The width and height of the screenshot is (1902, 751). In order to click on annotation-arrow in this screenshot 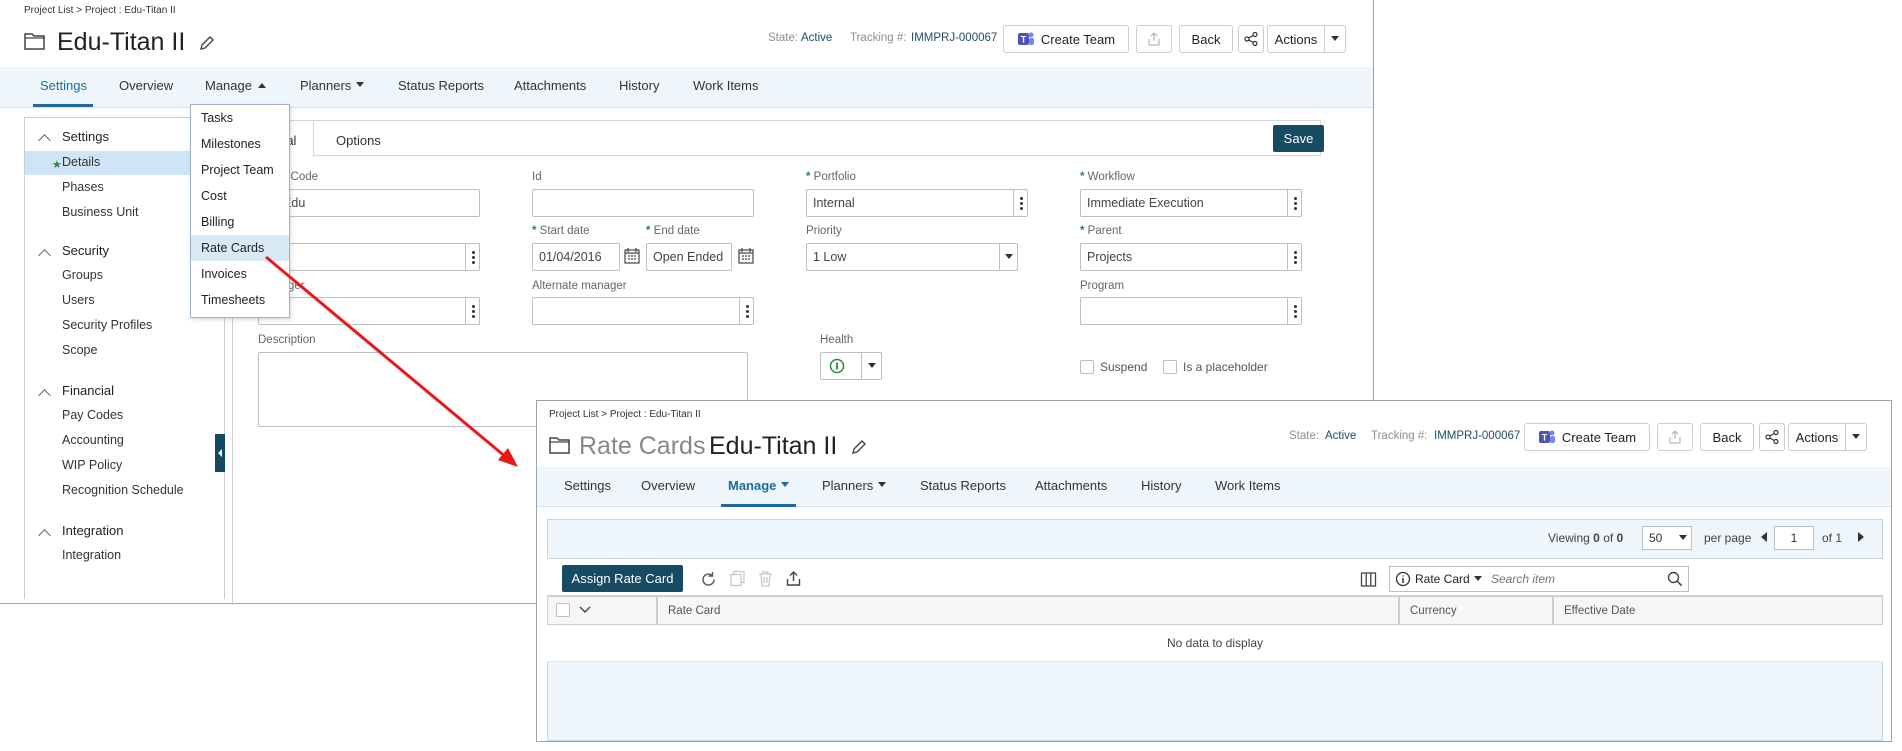, I will do `click(391, 361)`.